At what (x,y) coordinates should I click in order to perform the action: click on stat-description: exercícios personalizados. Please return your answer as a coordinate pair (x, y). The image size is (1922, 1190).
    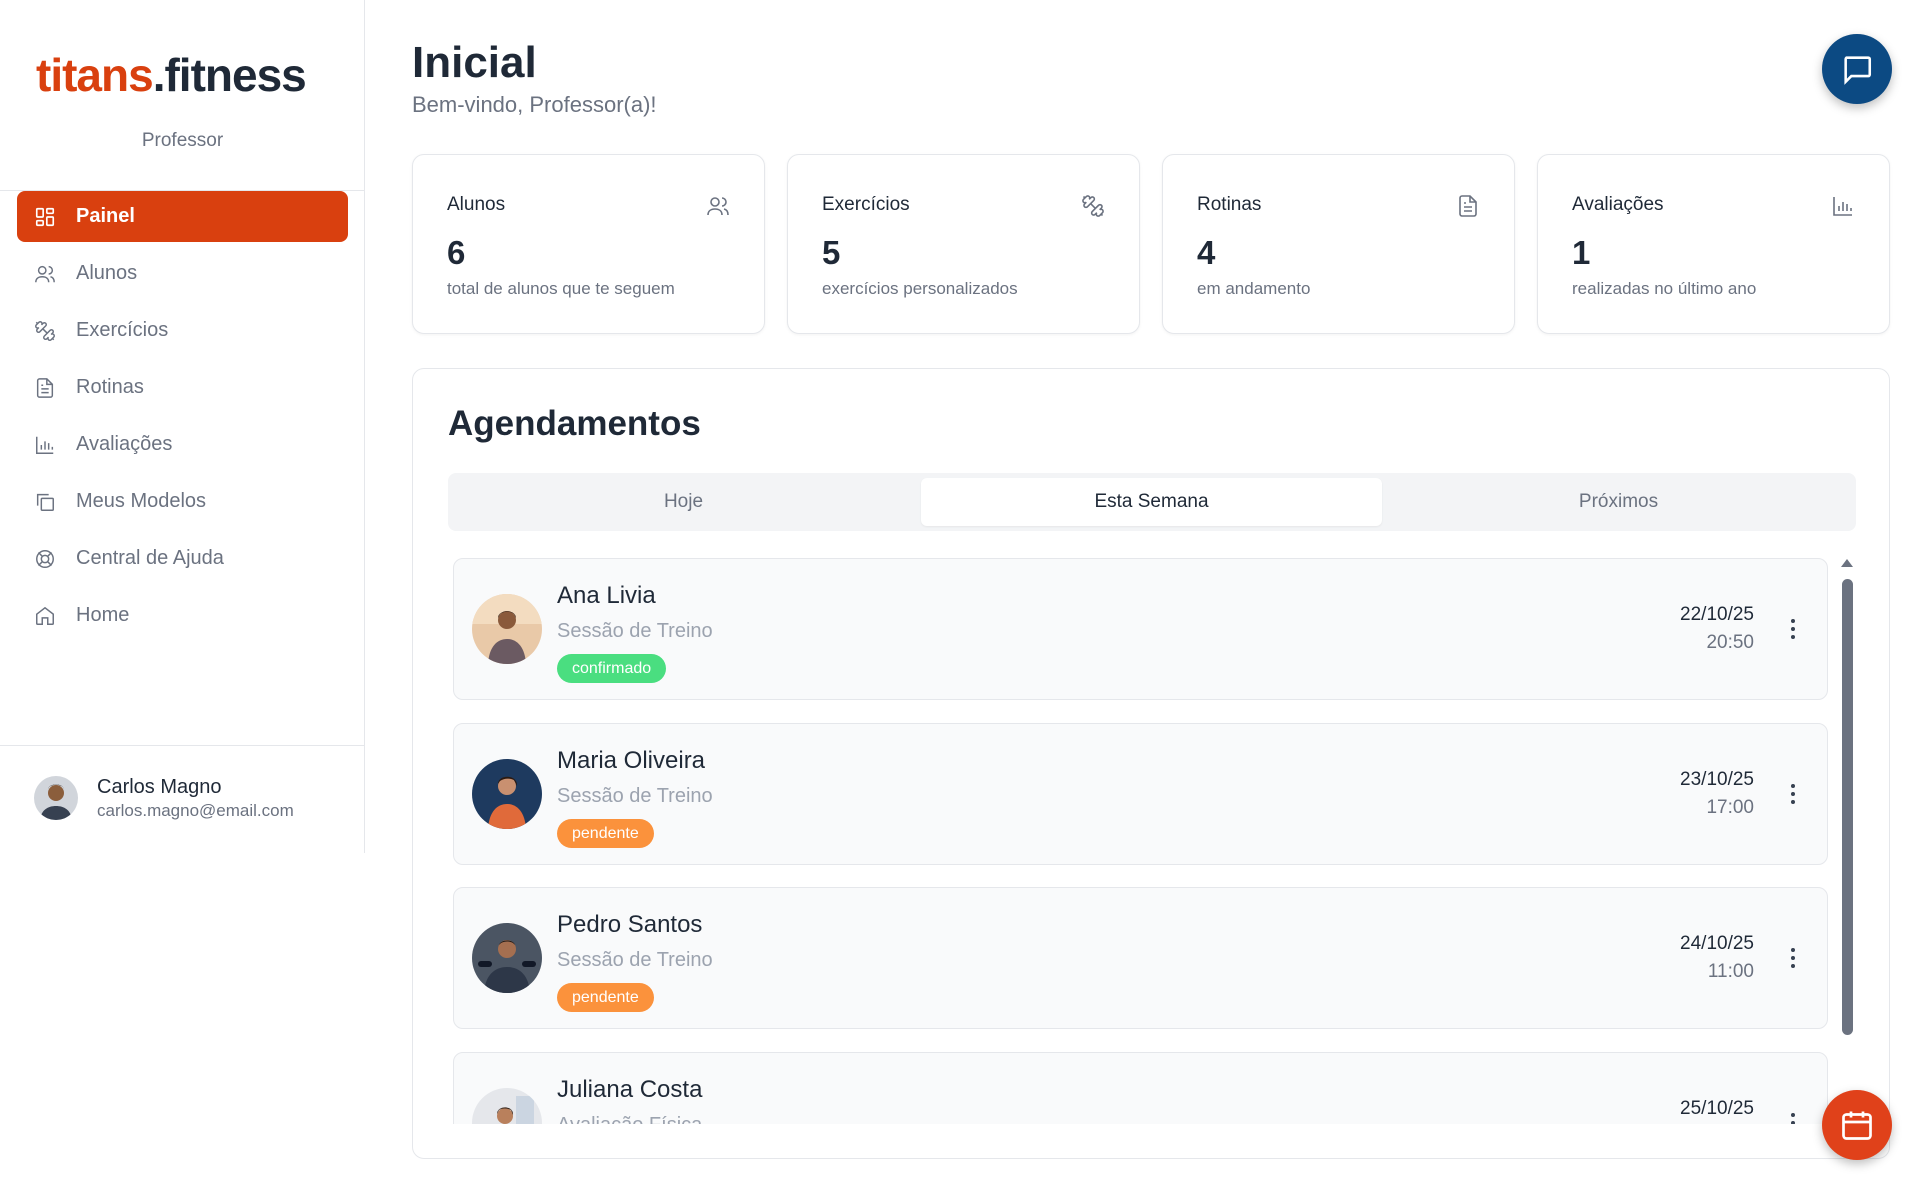
    Looking at the image, I should click on (920, 288).